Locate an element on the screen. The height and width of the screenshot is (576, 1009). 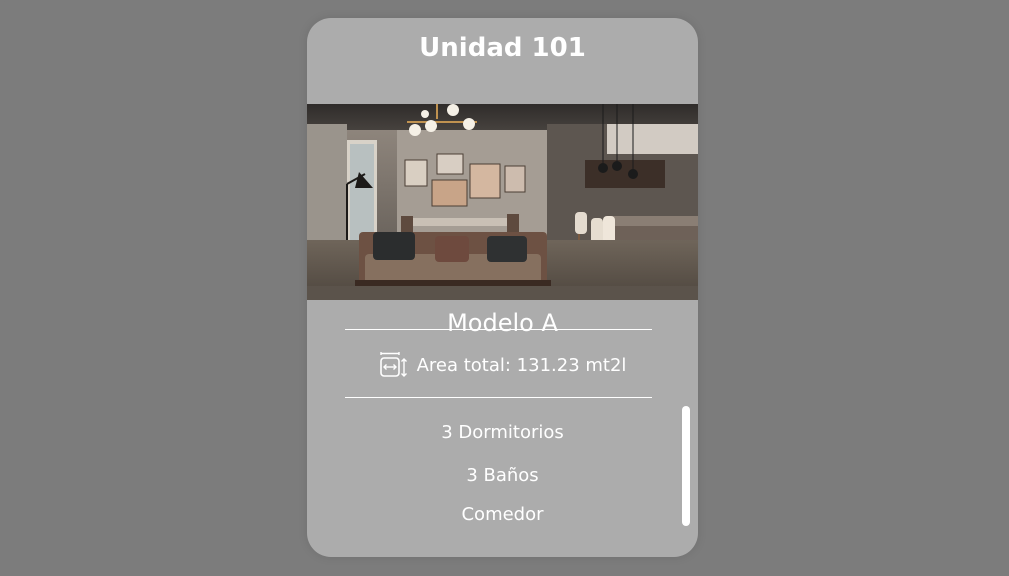
area-row: Area total: 131.23 mt2l is located at coordinates (502, 366).